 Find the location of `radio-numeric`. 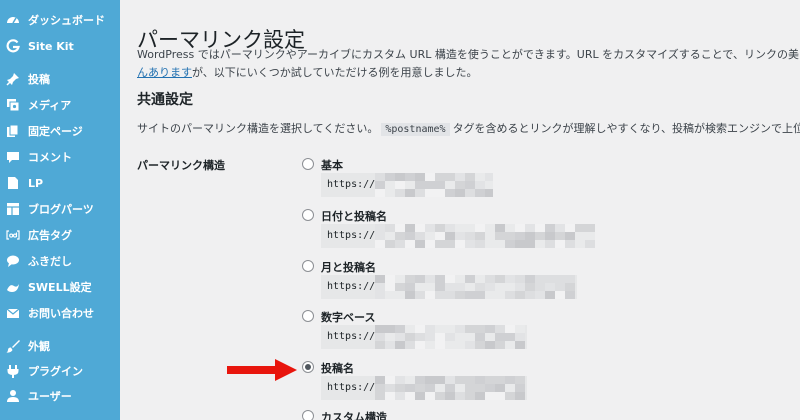

radio-numeric is located at coordinates (308, 316).